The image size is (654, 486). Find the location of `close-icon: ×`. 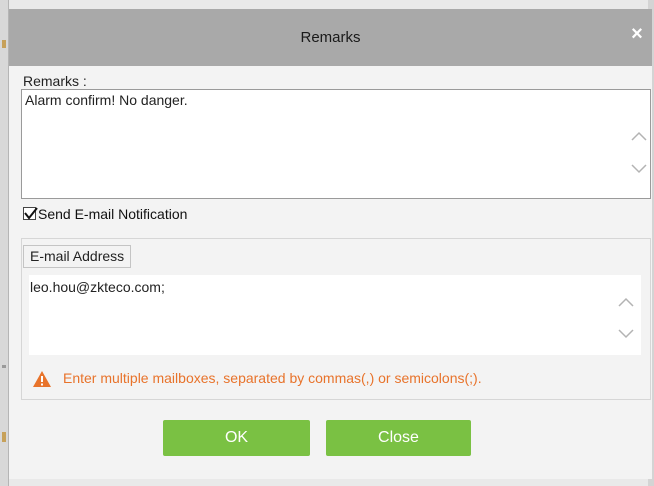

close-icon: × is located at coordinates (637, 34).